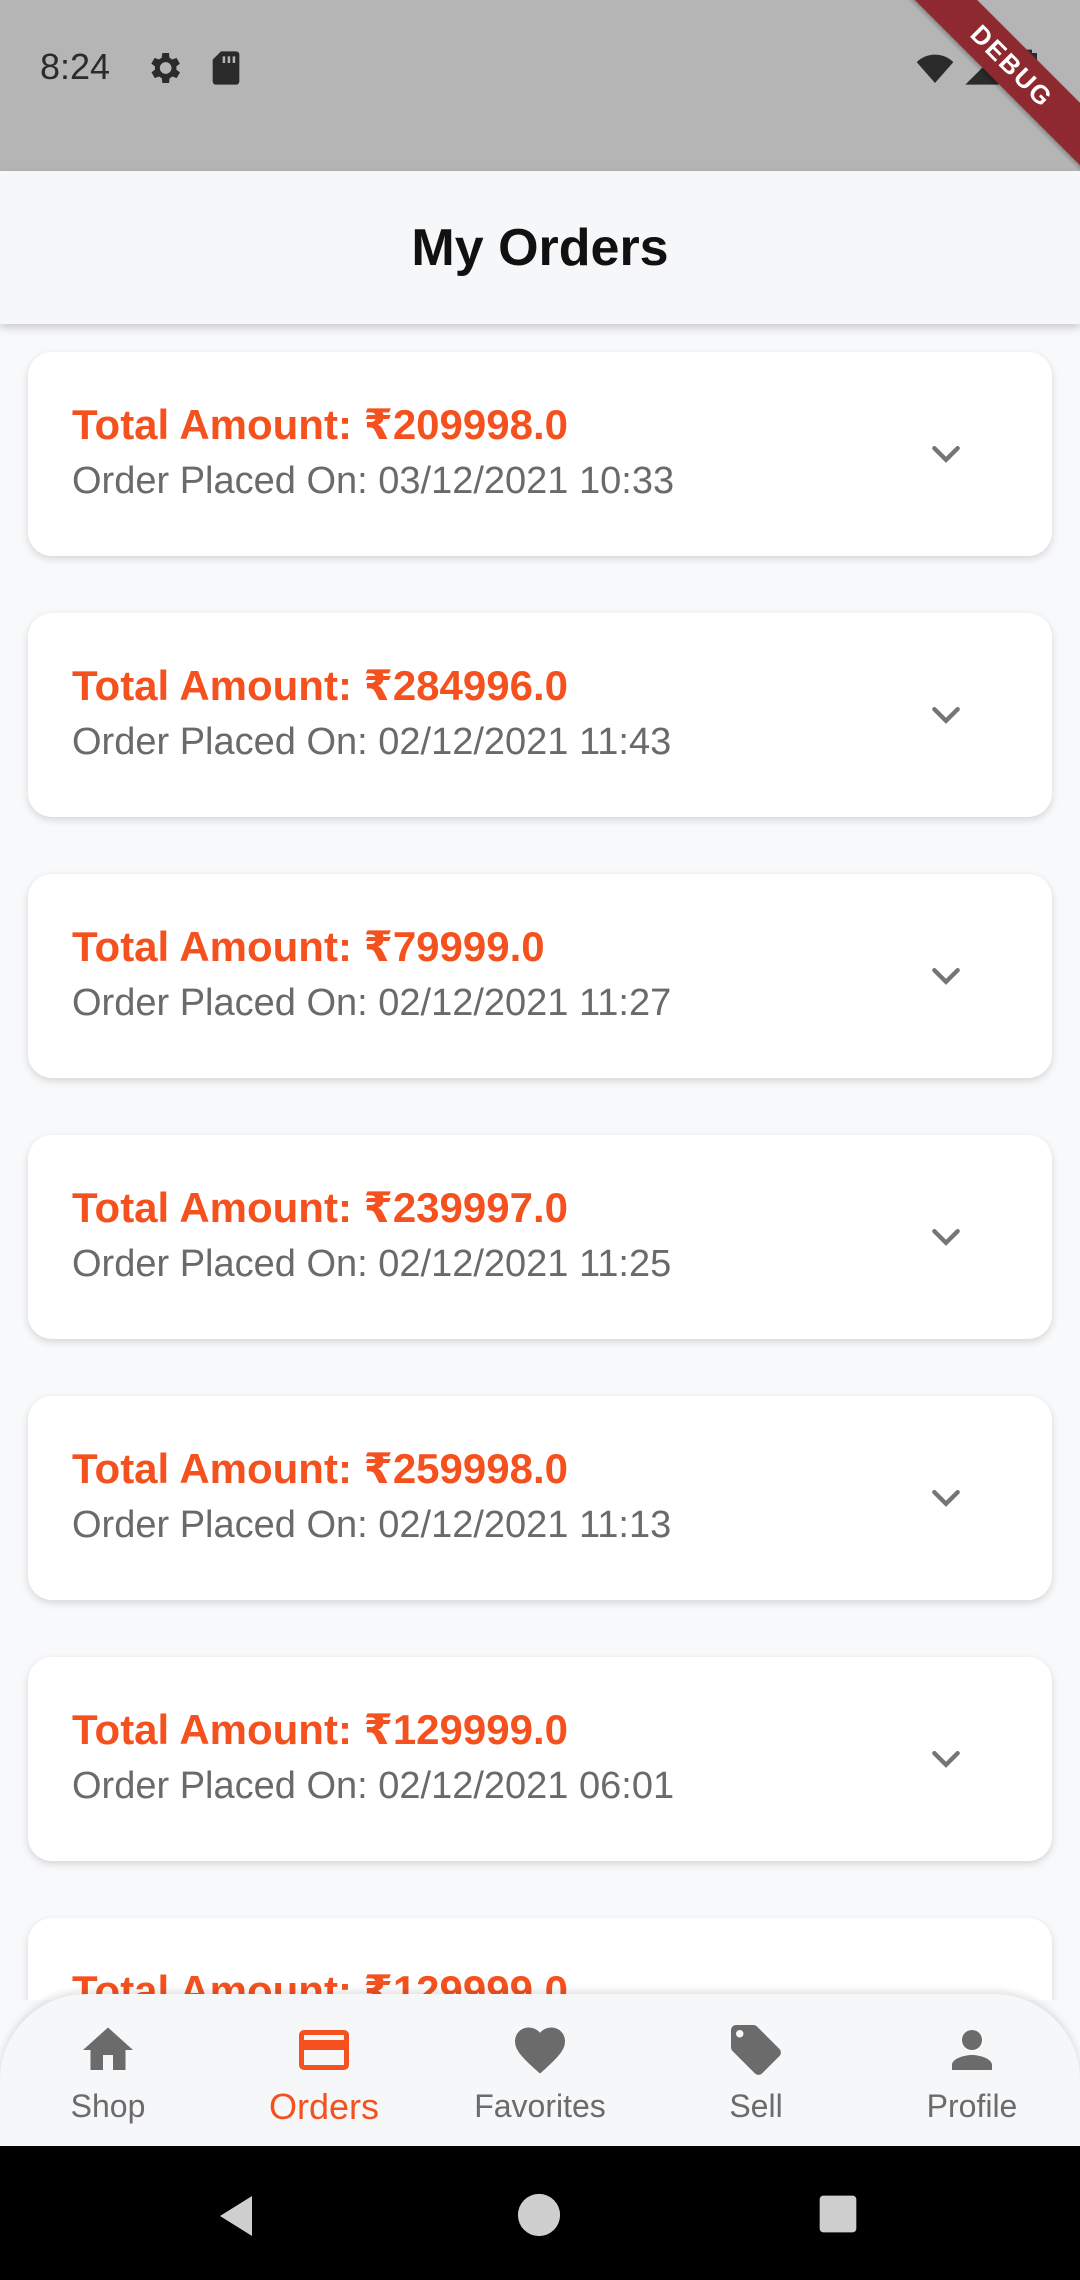  What do you see at coordinates (238, 2216) in the screenshot?
I see `back-icon` at bounding box center [238, 2216].